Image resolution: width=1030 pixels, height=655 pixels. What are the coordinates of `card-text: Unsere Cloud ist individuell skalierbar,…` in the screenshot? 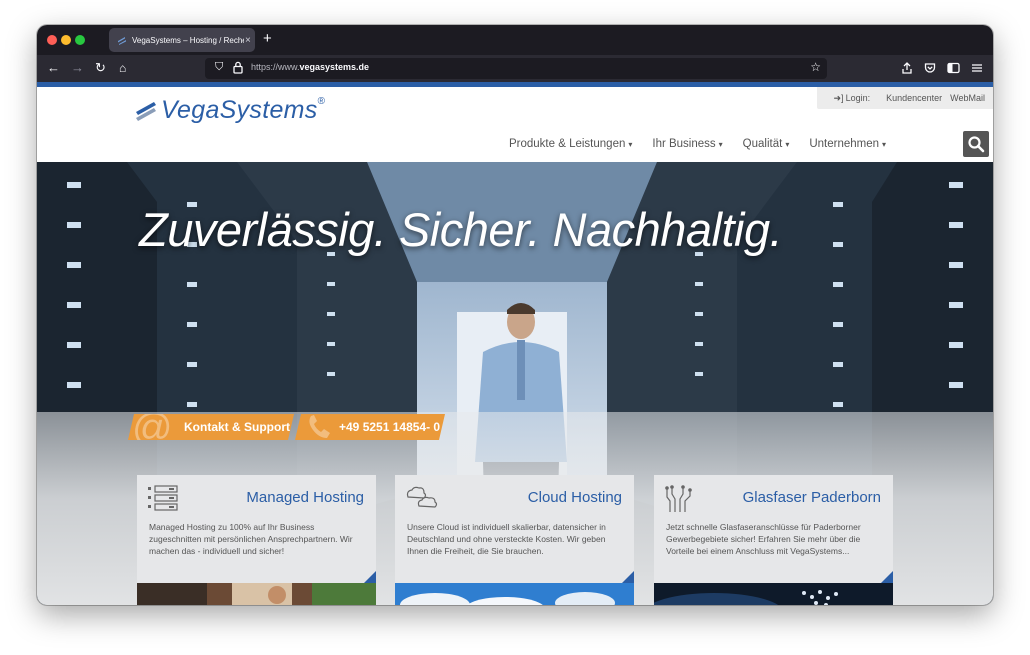 It's located at (506, 539).